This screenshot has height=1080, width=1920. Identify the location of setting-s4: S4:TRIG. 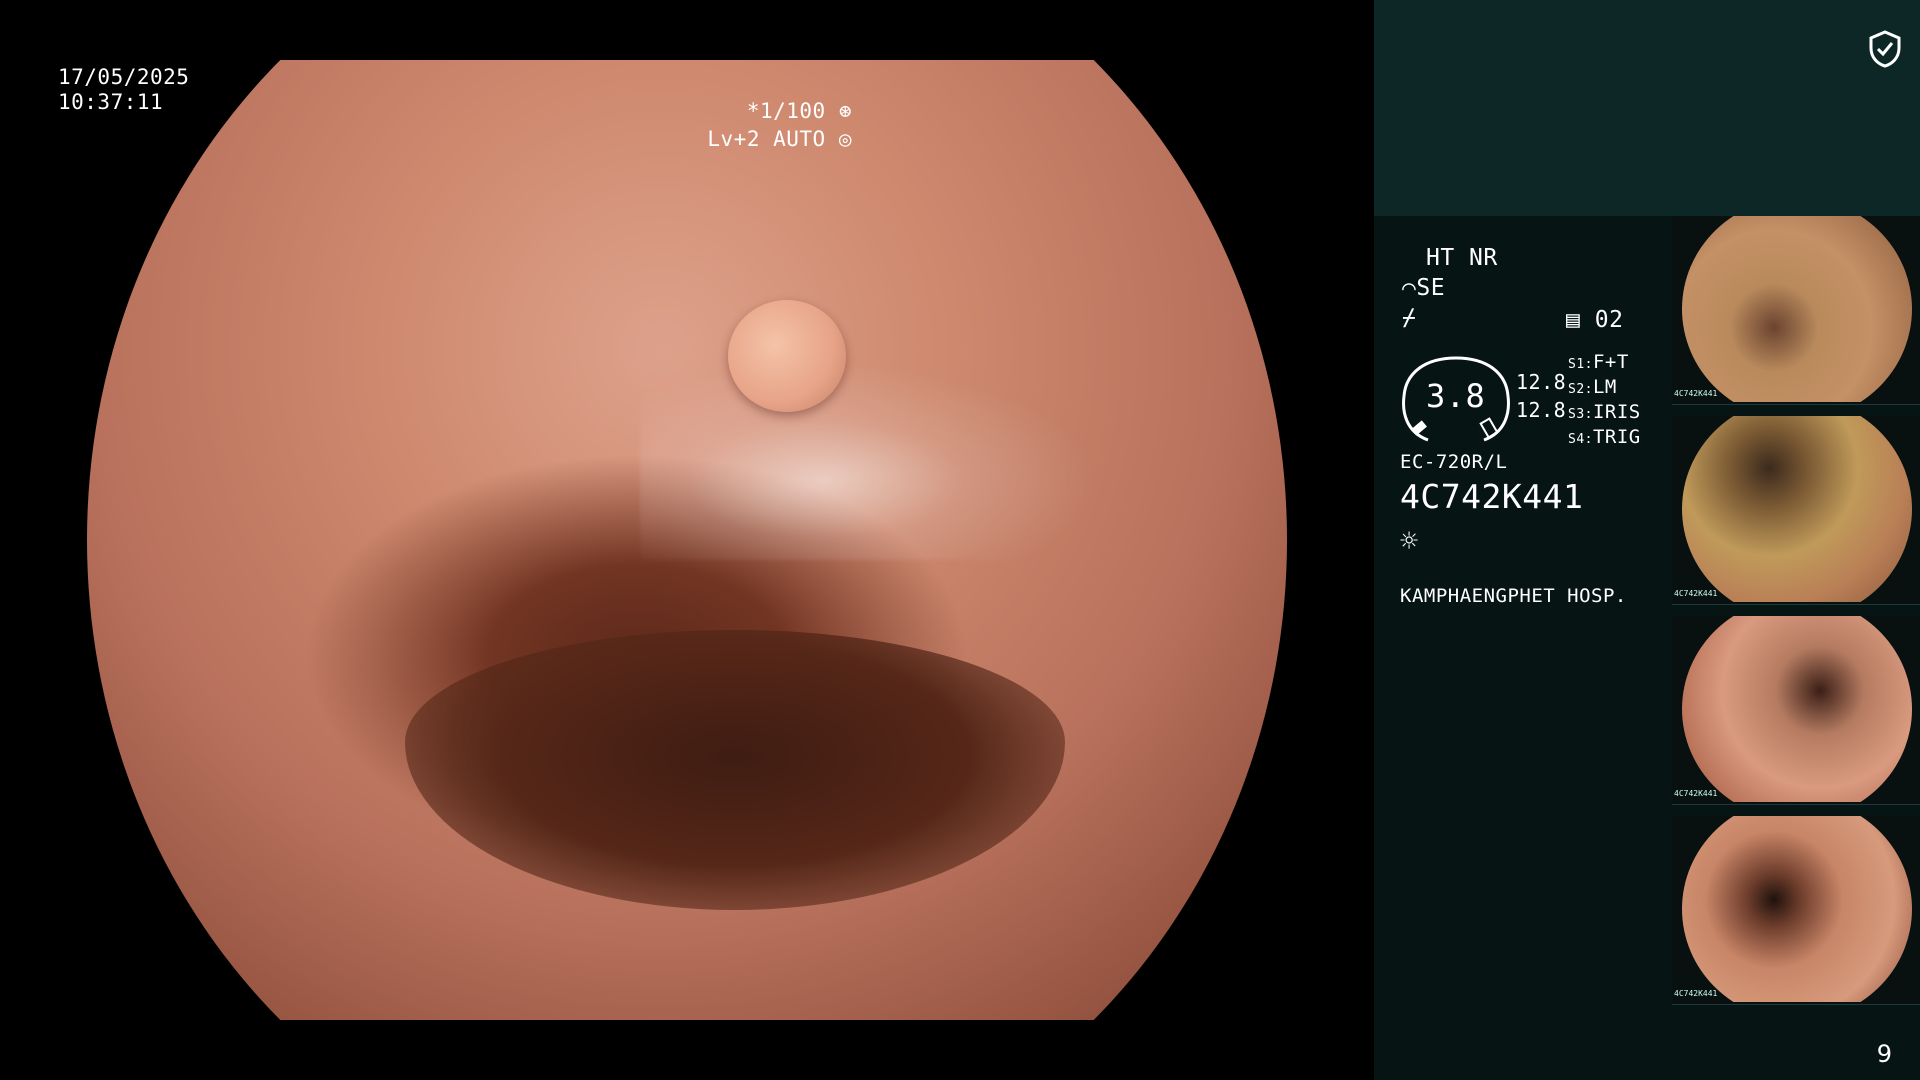
(1604, 438).